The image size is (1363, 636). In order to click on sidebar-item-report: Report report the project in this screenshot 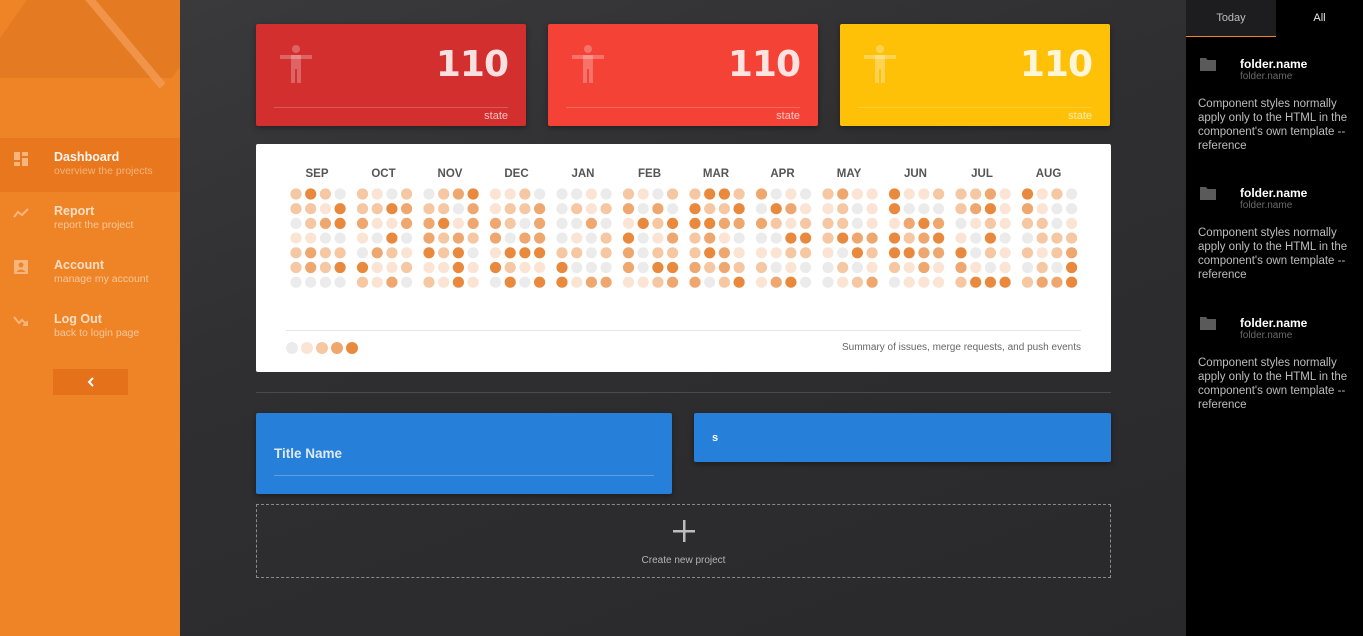, I will do `click(90, 219)`.